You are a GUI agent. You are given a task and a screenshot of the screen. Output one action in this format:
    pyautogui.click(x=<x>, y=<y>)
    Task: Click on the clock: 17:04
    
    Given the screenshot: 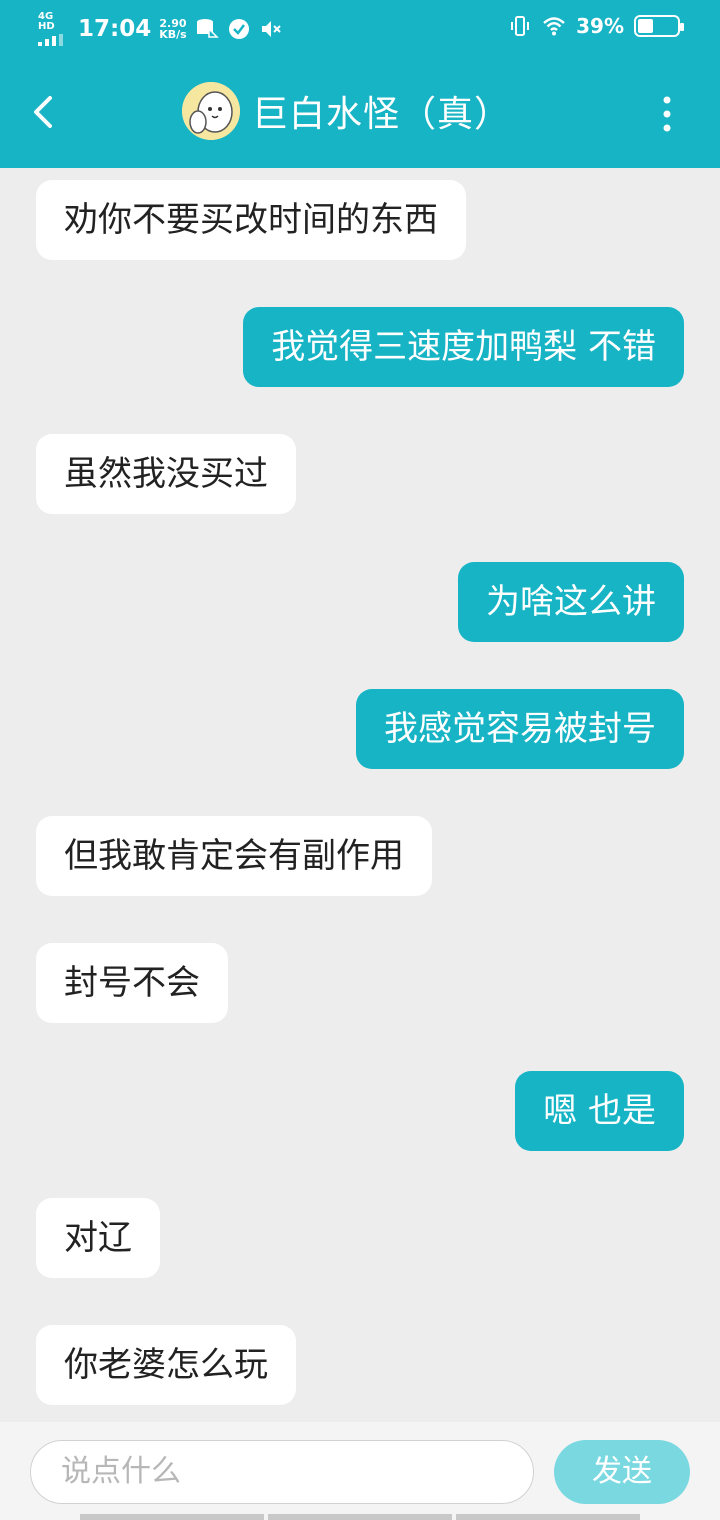 What is the action you would take?
    pyautogui.click(x=115, y=29)
    